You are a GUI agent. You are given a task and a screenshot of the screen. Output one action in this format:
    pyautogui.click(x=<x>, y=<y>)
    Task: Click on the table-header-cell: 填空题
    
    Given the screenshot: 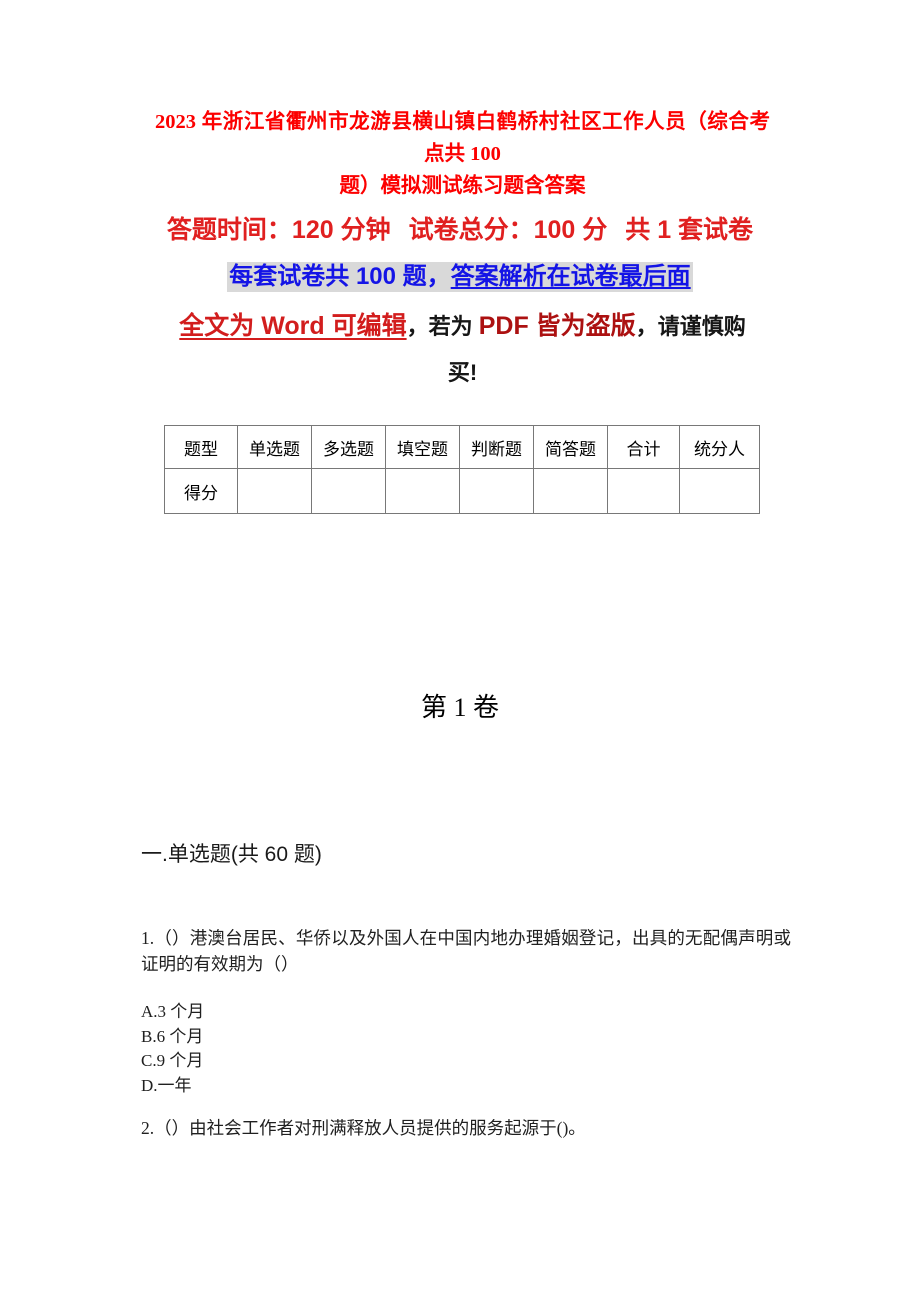 What is the action you would take?
    pyautogui.click(x=422, y=447)
    